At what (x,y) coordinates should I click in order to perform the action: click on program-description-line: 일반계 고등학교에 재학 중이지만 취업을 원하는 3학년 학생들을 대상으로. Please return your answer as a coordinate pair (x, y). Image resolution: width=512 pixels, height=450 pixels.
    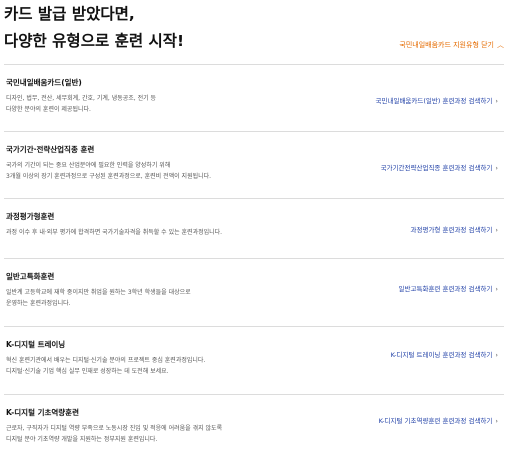
    Looking at the image, I should click on (98, 292).